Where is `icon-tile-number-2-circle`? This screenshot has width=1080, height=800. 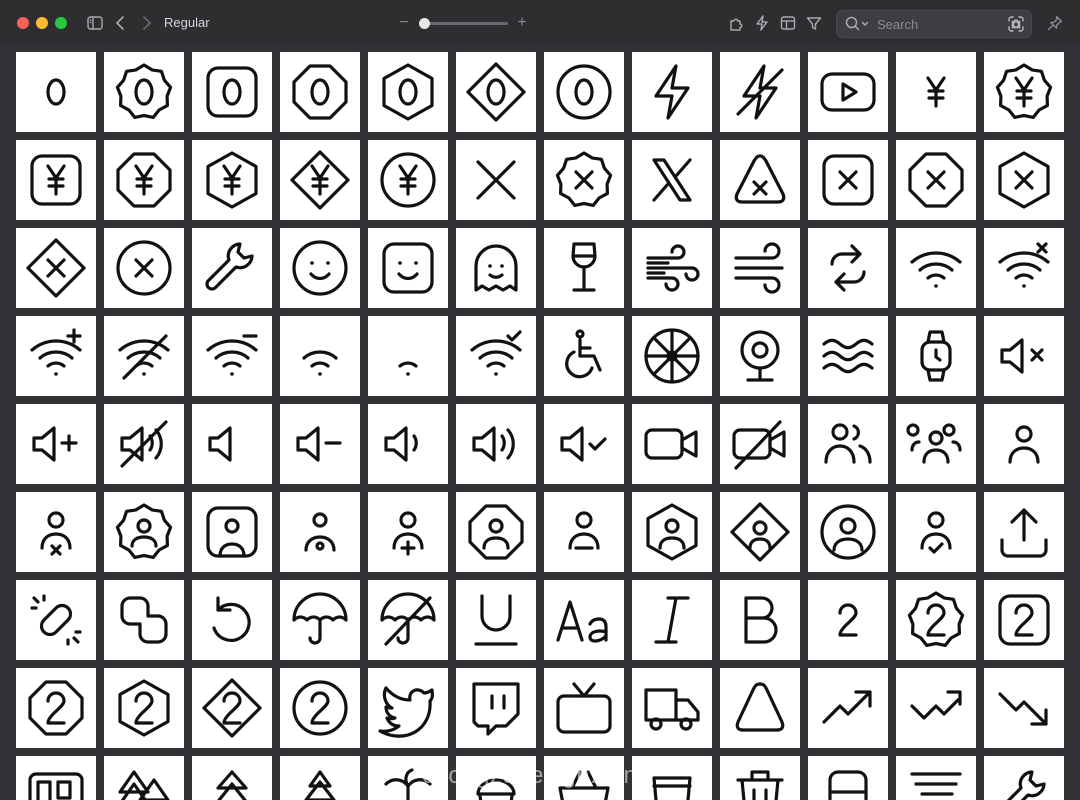 icon-tile-number-2-circle is located at coordinates (320, 708).